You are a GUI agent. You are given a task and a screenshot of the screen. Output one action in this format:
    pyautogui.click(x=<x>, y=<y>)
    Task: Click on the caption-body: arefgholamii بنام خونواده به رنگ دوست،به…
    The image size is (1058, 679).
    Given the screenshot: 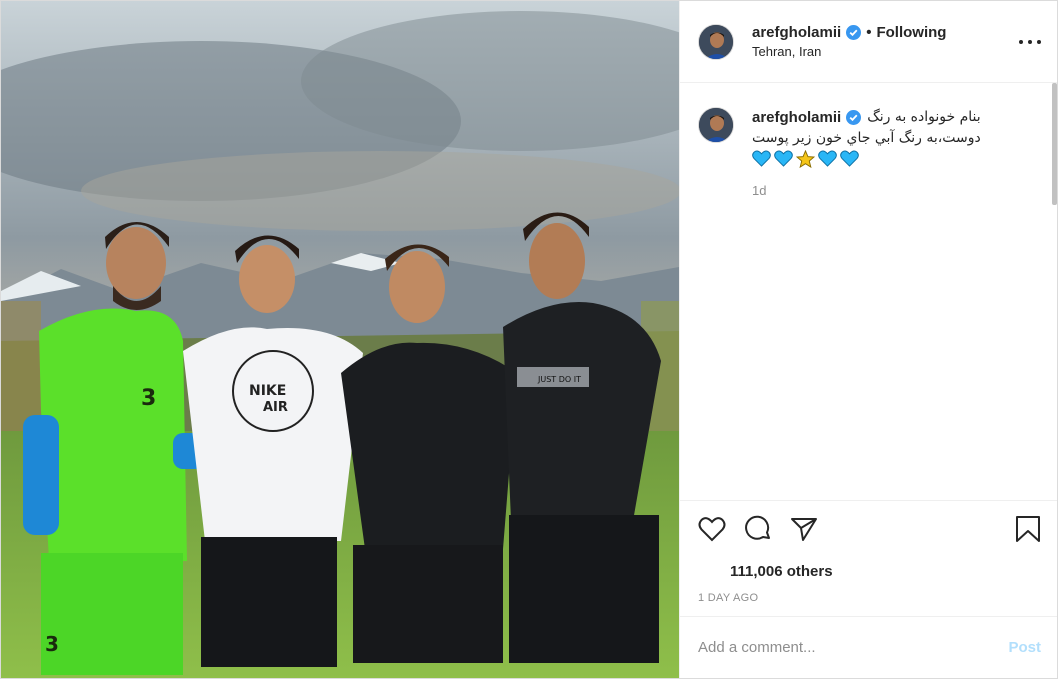 What is the action you would take?
    pyautogui.click(x=896, y=154)
    